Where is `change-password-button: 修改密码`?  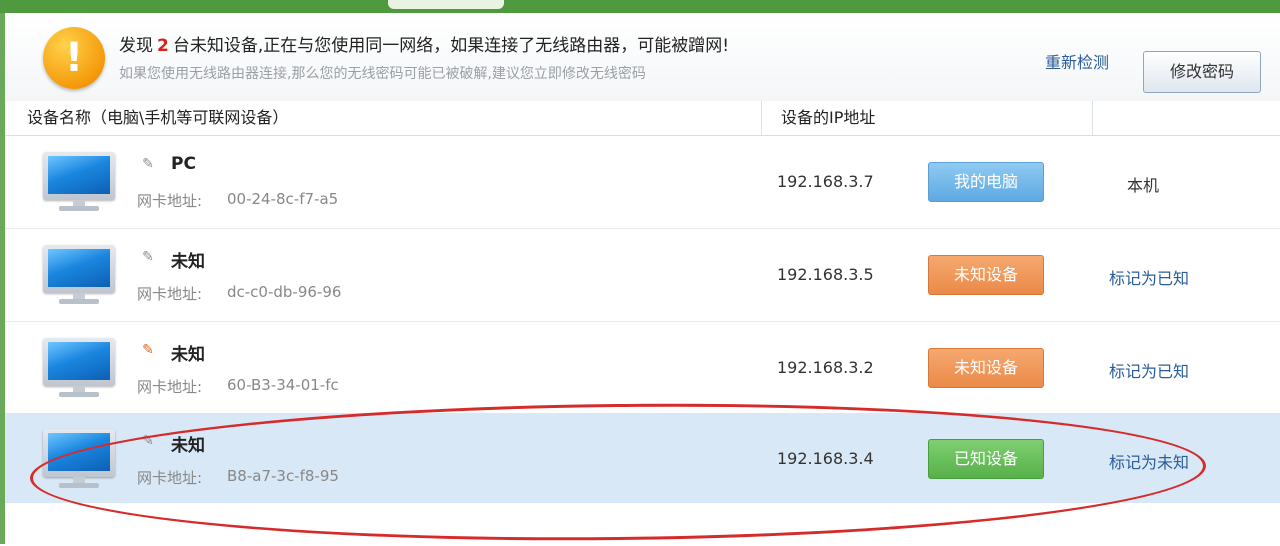 change-password-button: 修改密码 is located at coordinates (1202, 72).